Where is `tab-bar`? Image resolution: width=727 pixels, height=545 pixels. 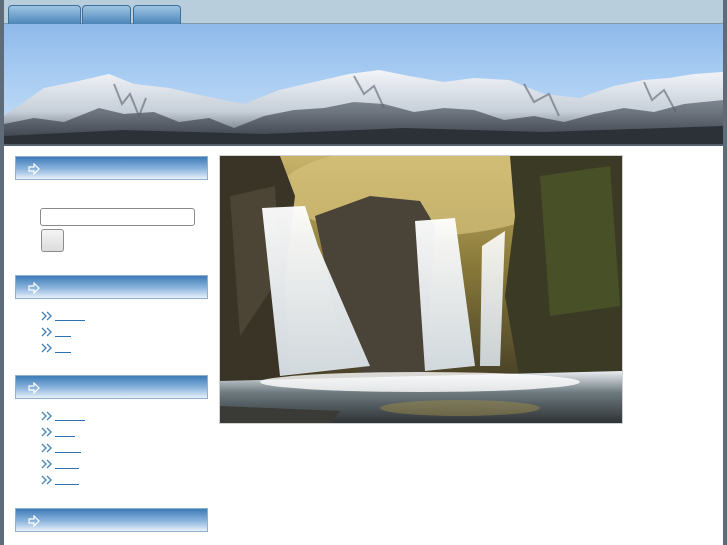
tab-bar is located at coordinates (363, 12).